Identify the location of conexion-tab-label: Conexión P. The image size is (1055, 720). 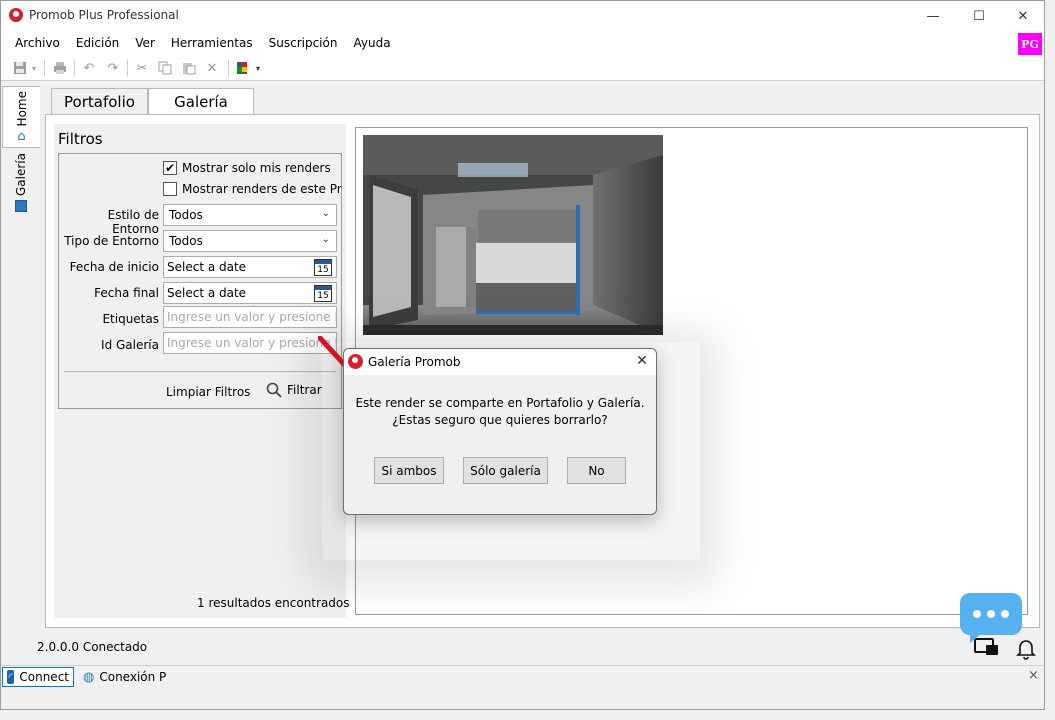
(133, 677).